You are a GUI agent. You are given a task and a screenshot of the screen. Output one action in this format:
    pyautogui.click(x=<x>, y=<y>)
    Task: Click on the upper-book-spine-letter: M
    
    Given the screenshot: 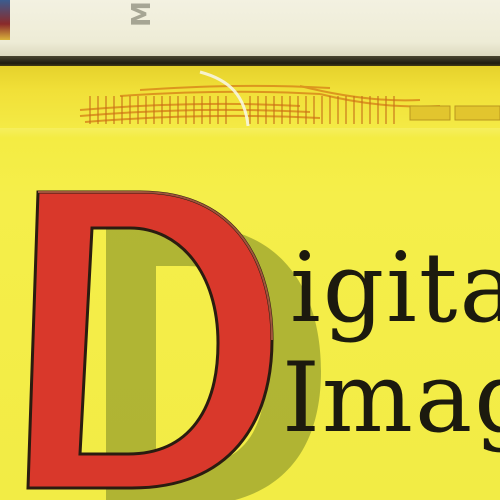 What is the action you would take?
    pyautogui.click(x=142, y=14)
    